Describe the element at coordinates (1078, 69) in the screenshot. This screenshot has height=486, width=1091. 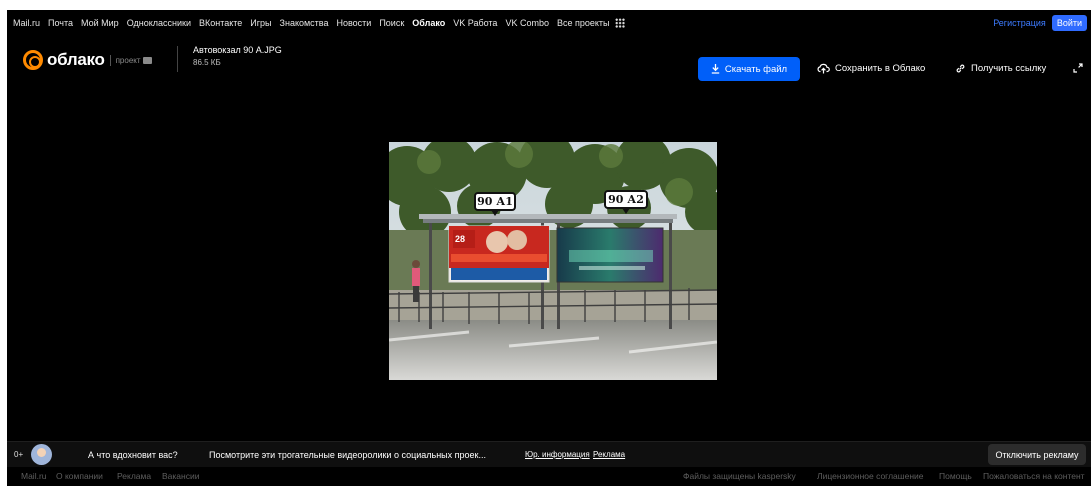
I see `fullscreen-icon` at that location.